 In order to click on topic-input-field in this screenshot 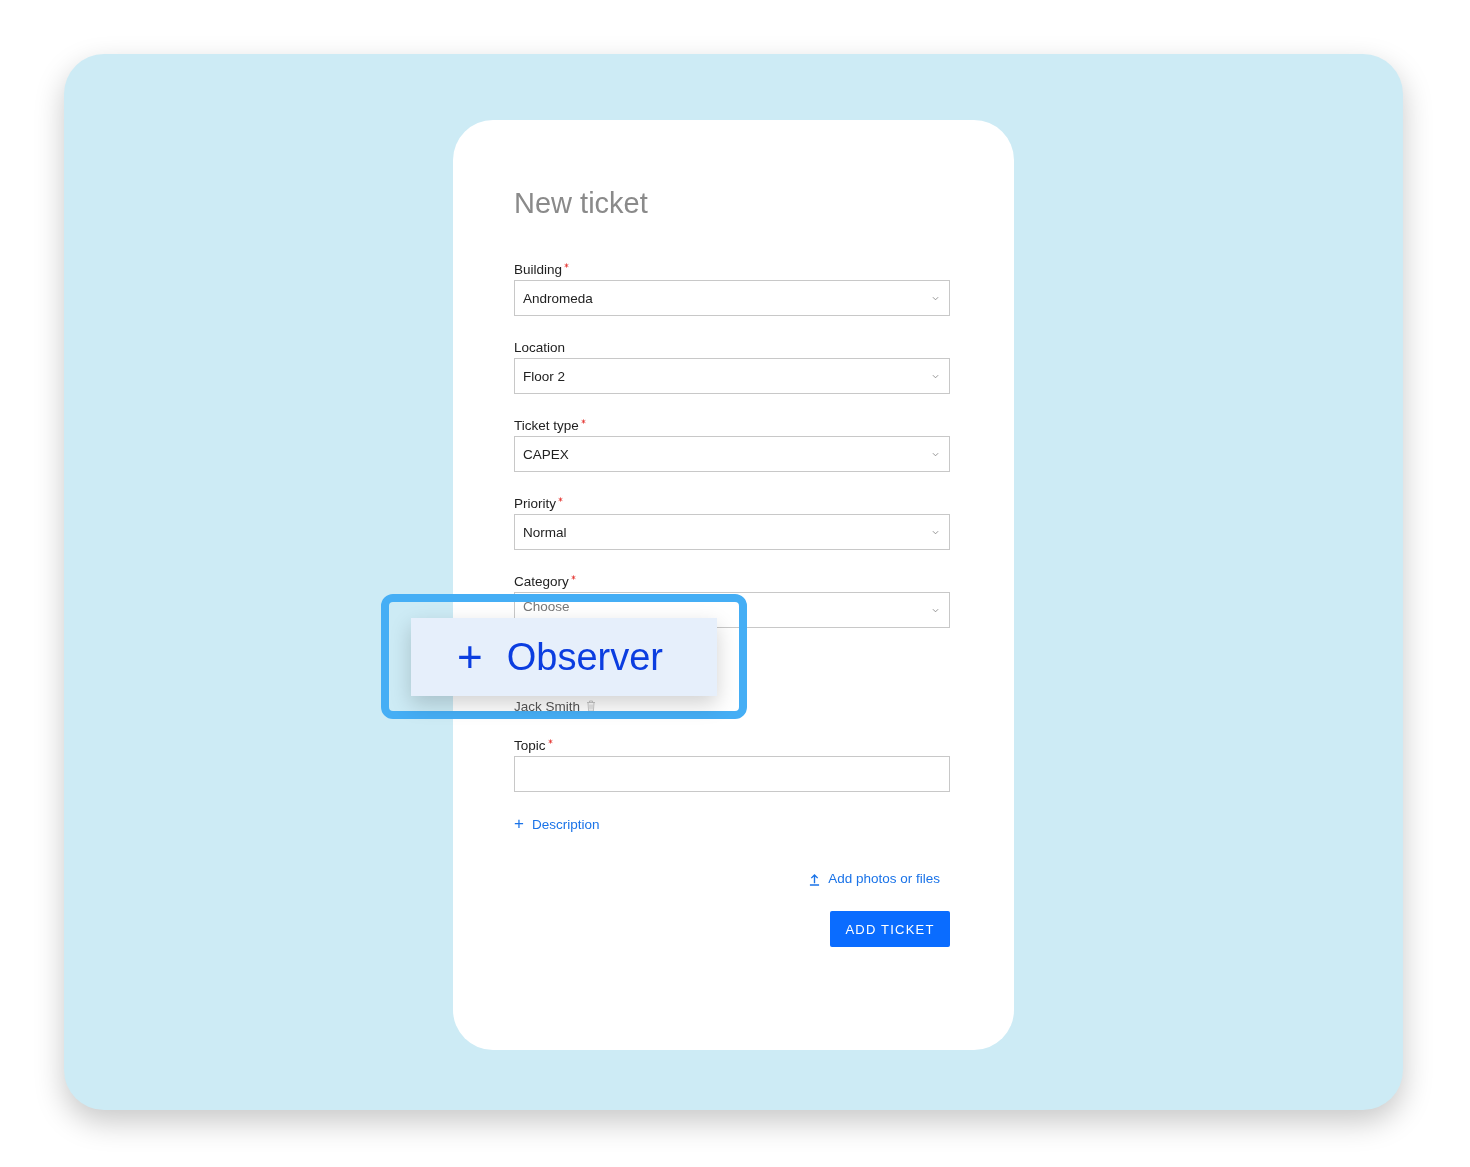, I will do `click(732, 774)`.